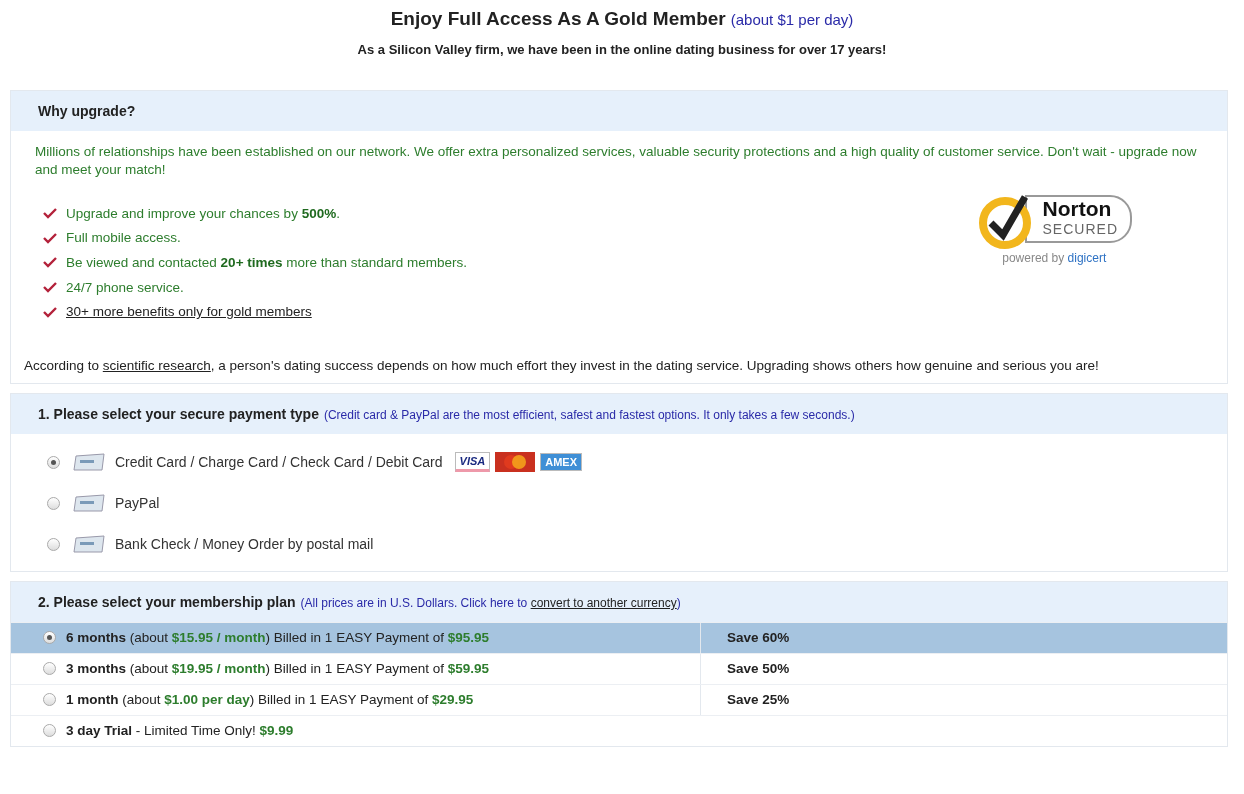  I want to click on provider-name: digicert, so click(1087, 258).